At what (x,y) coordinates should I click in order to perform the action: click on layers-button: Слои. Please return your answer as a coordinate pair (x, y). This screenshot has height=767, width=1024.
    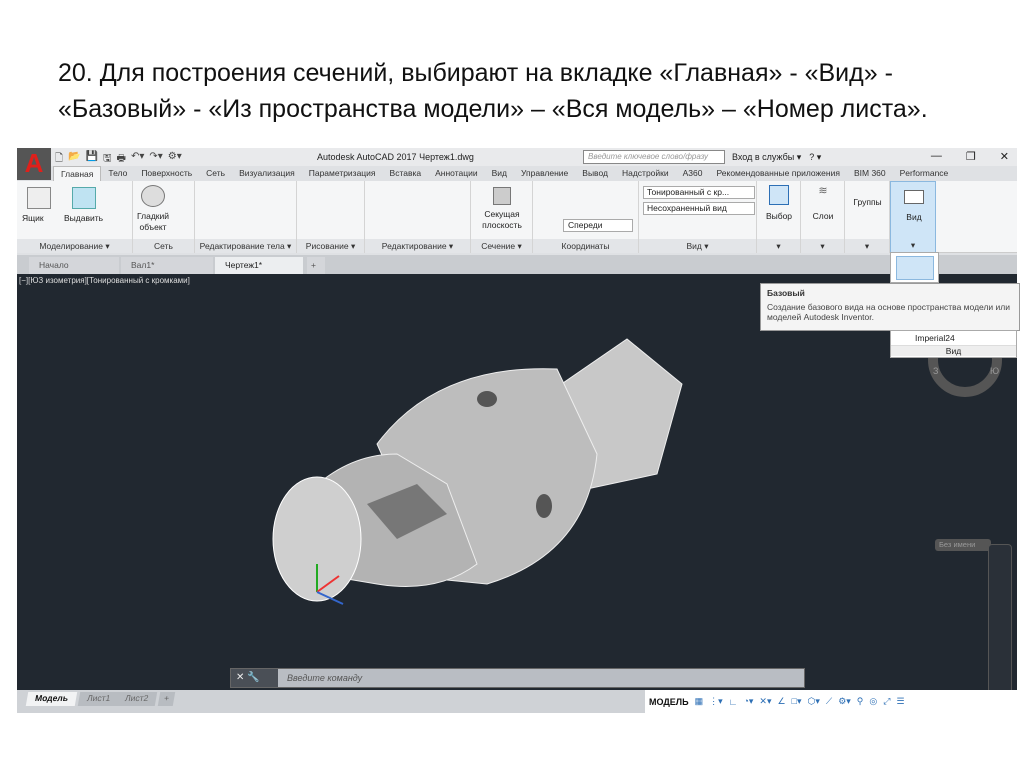
    Looking at the image, I should click on (823, 216).